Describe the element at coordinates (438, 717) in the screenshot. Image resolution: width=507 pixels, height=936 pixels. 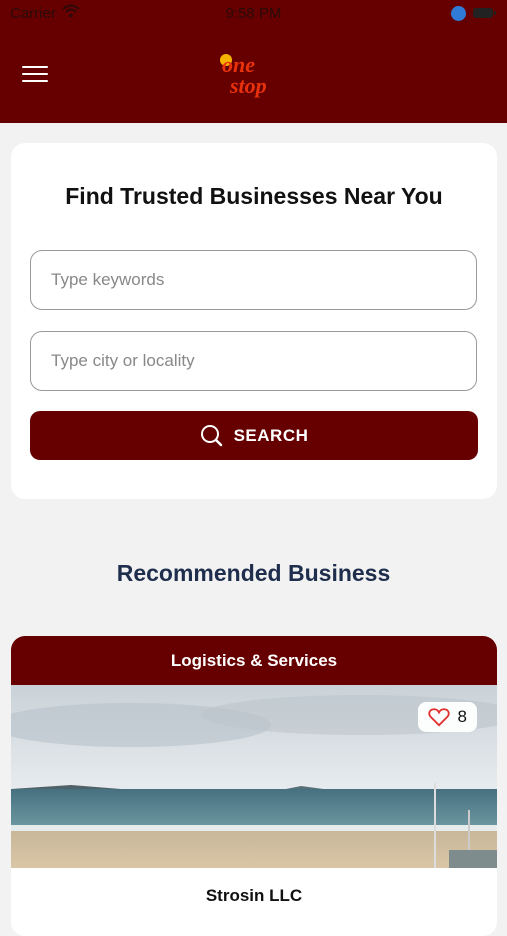
I see `heart-icon` at that location.